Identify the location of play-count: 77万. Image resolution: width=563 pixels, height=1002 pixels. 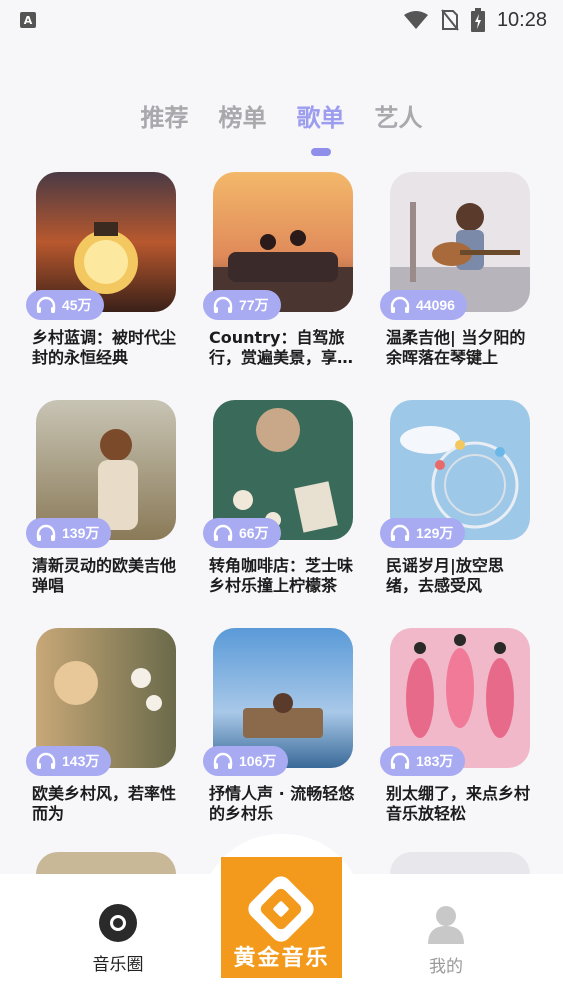
(254, 305).